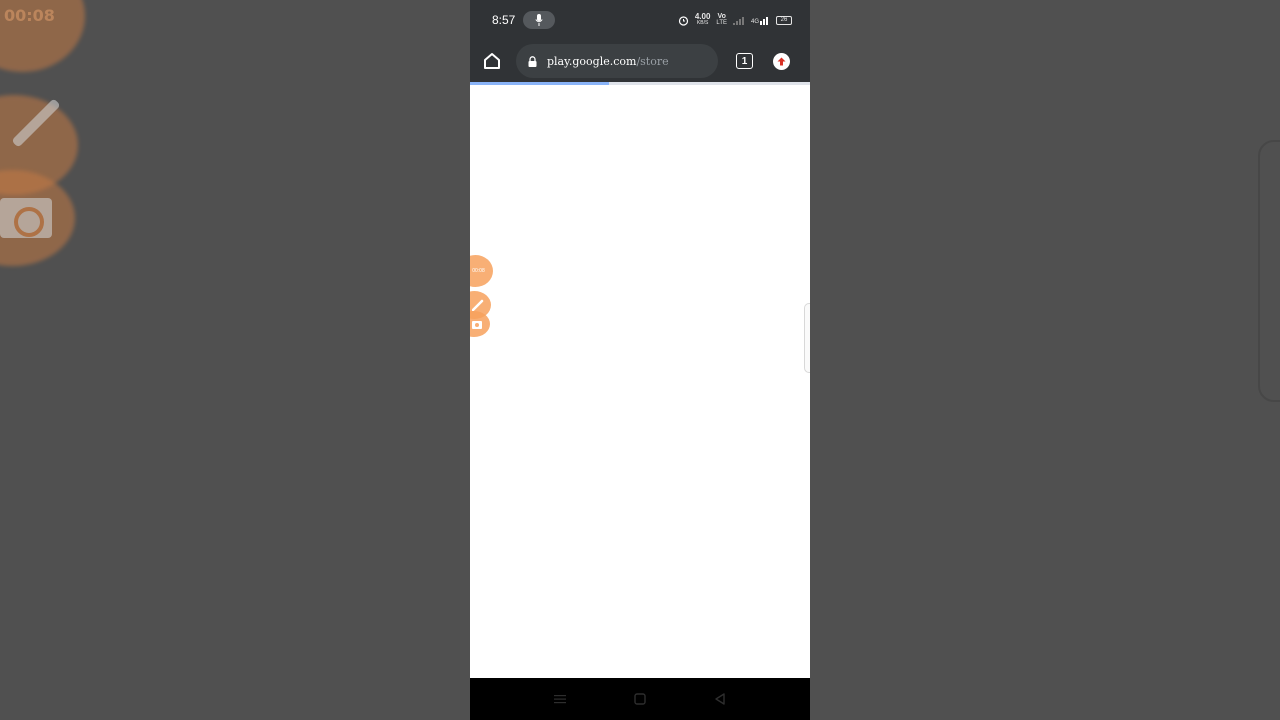  Describe the element at coordinates (720, 699) in the screenshot. I see `back-icon` at that location.